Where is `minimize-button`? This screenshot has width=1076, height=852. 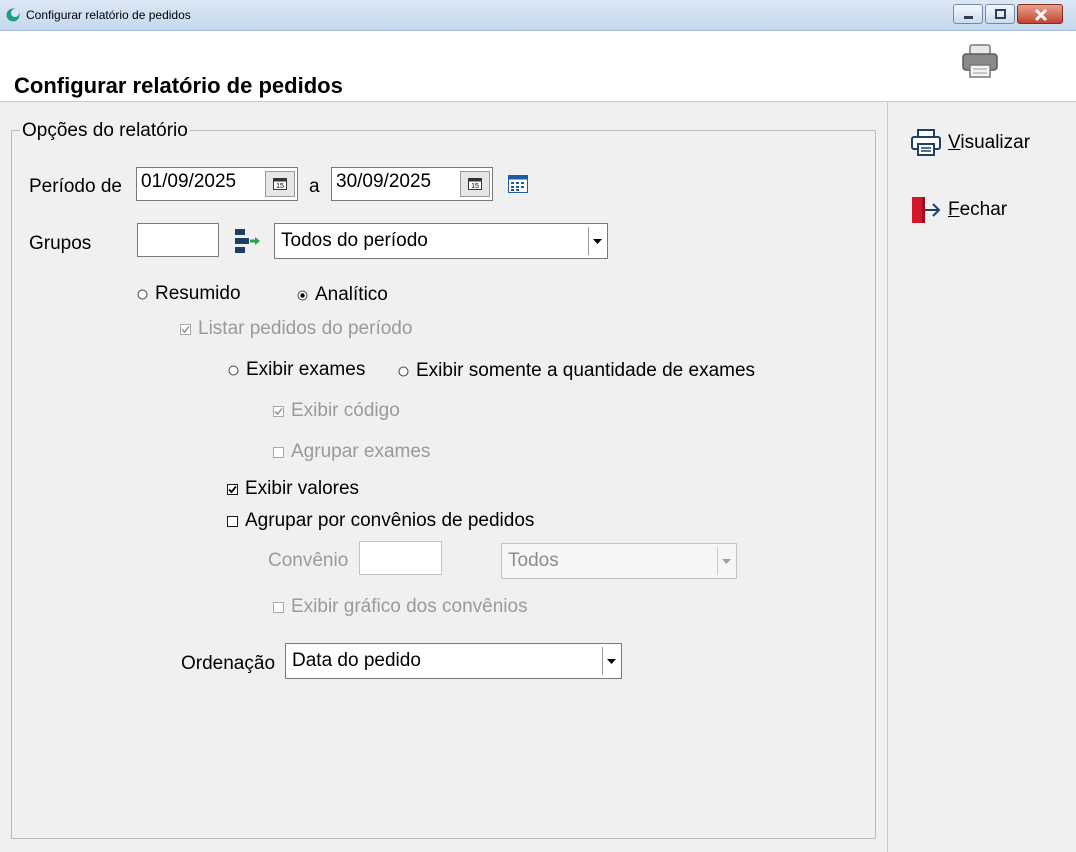 minimize-button is located at coordinates (968, 14).